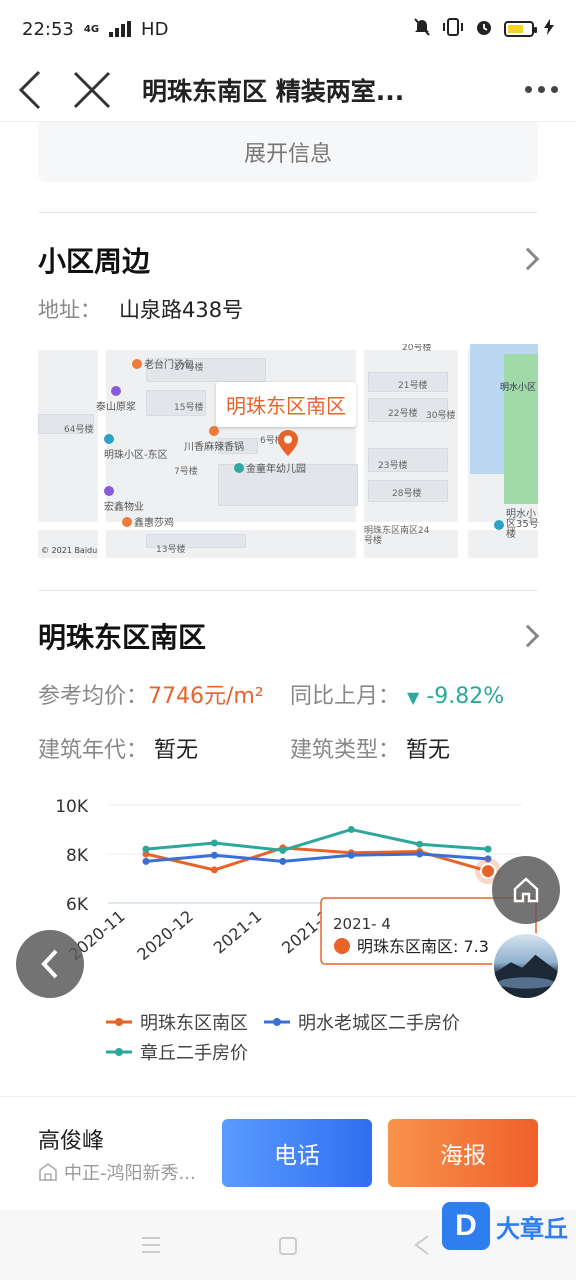 This screenshot has width=576, height=1280. I want to click on build-type-label: 建筑类型：, so click(345, 750).